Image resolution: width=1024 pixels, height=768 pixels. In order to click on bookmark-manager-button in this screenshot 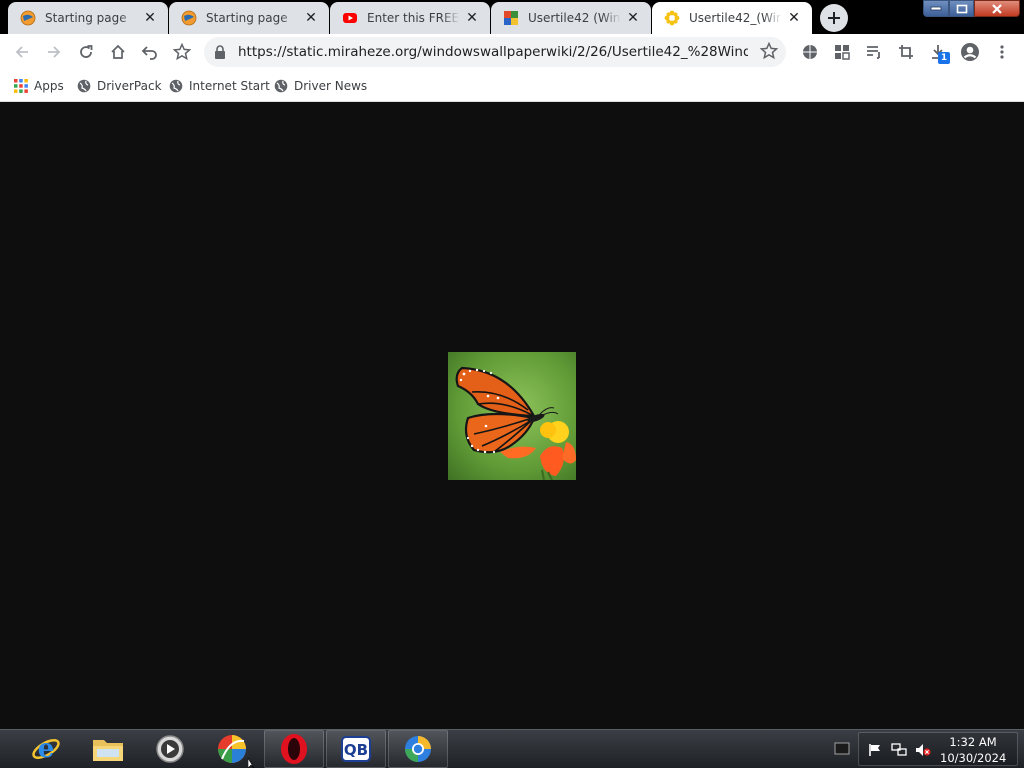, I will do `click(182, 52)`.